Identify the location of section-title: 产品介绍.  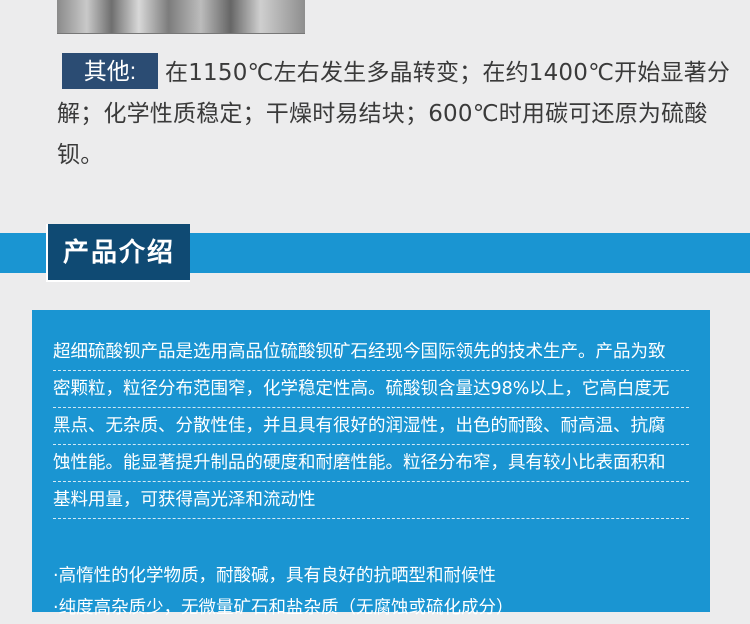
(118, 253).